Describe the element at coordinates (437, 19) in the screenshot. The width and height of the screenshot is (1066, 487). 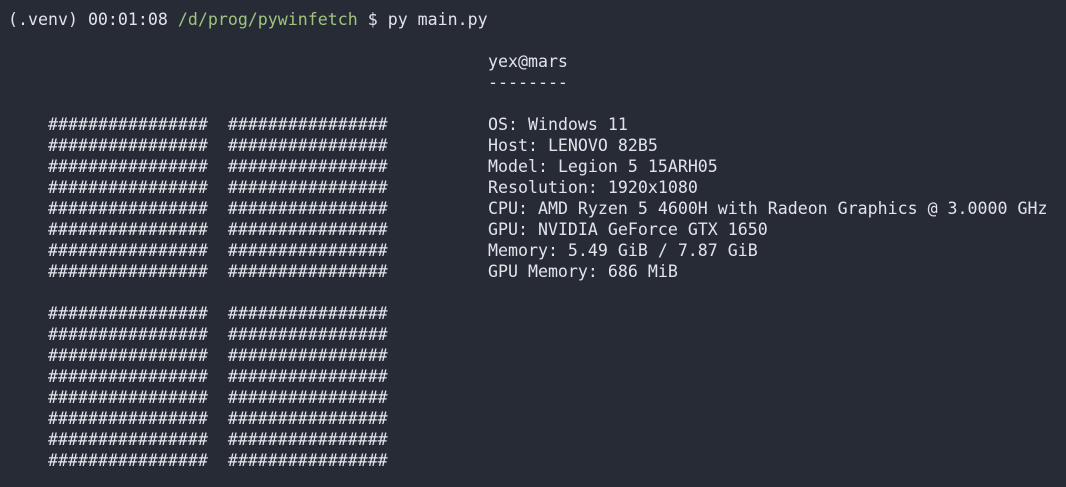
I see `command-text: py main.py` at that location.